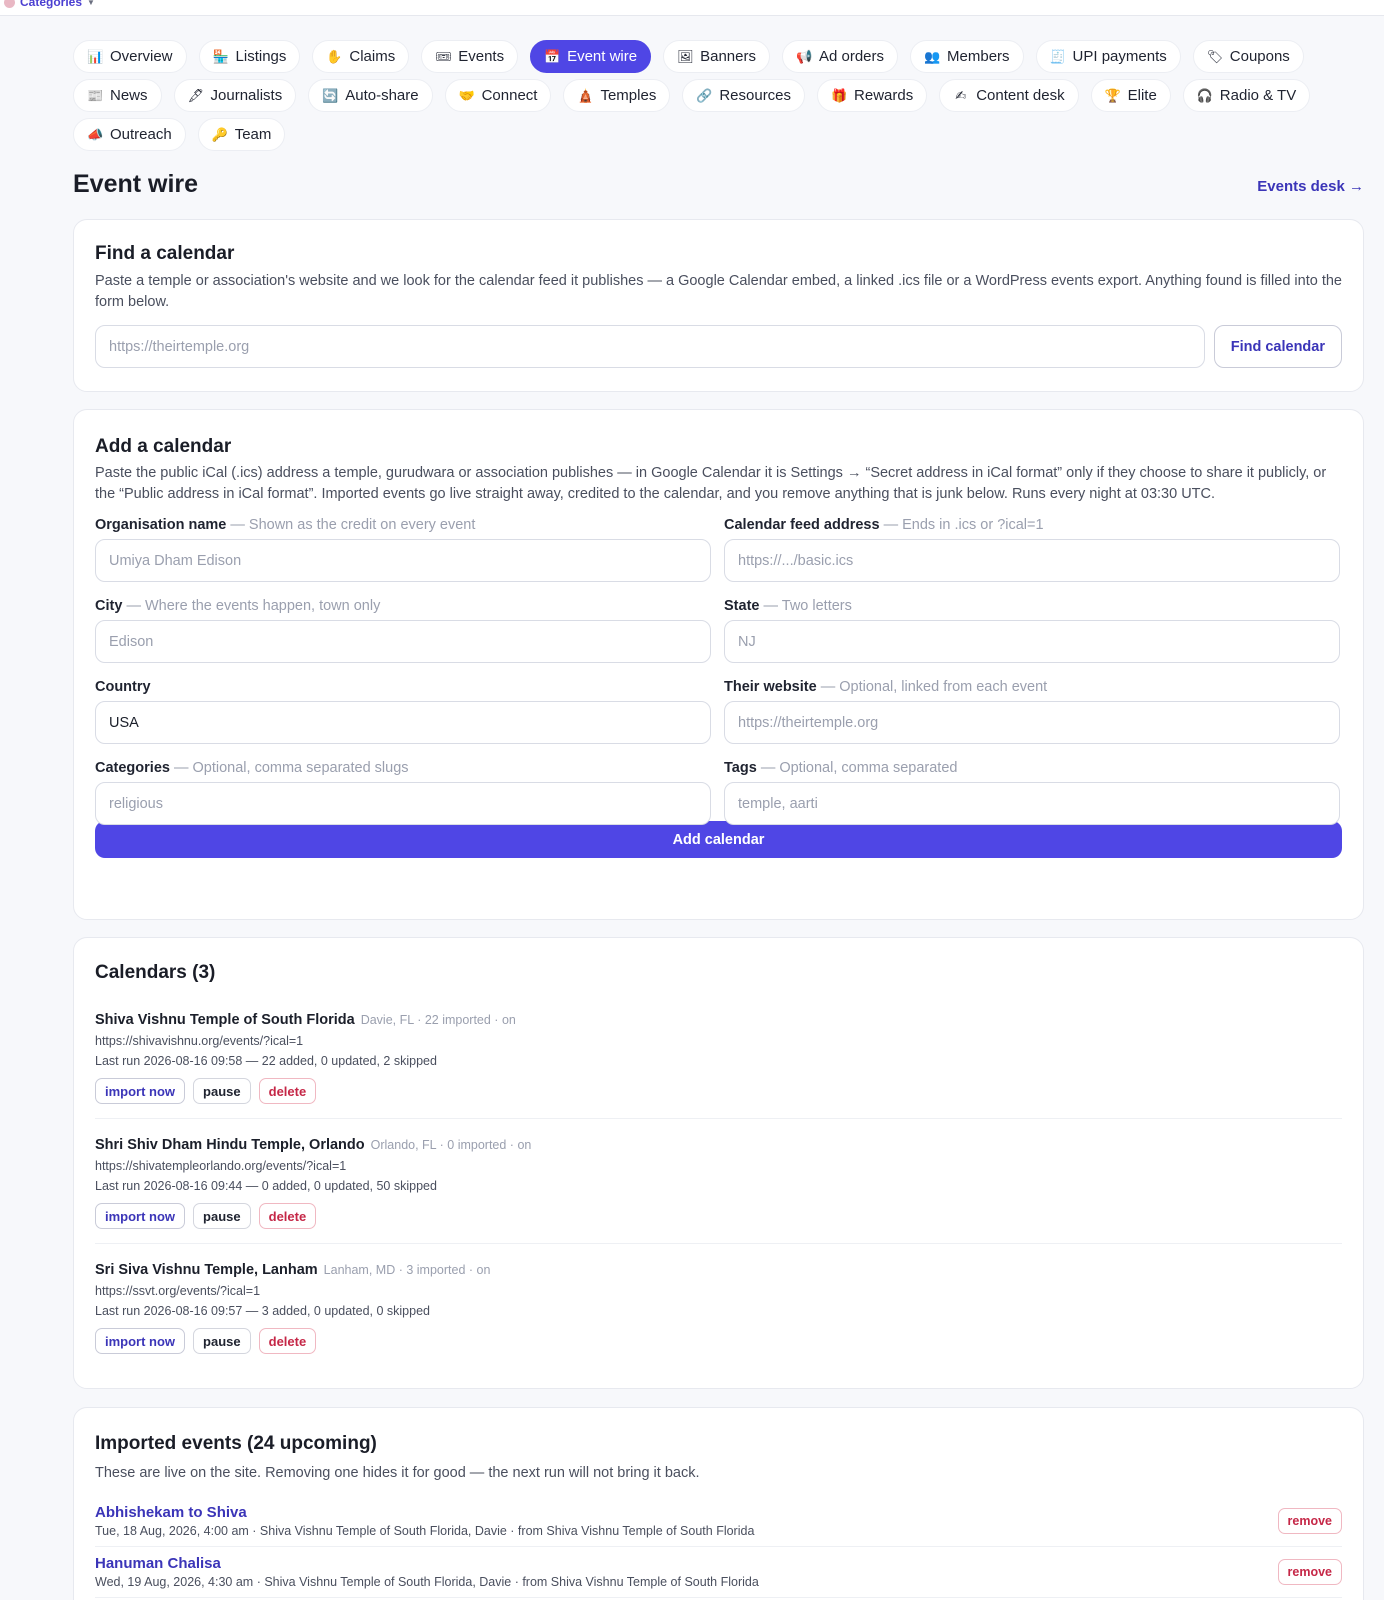 This screenshot has height=1600, width=1384. I want to click on tab-content-desk: ✍ Content desk, so click(1009, 95).